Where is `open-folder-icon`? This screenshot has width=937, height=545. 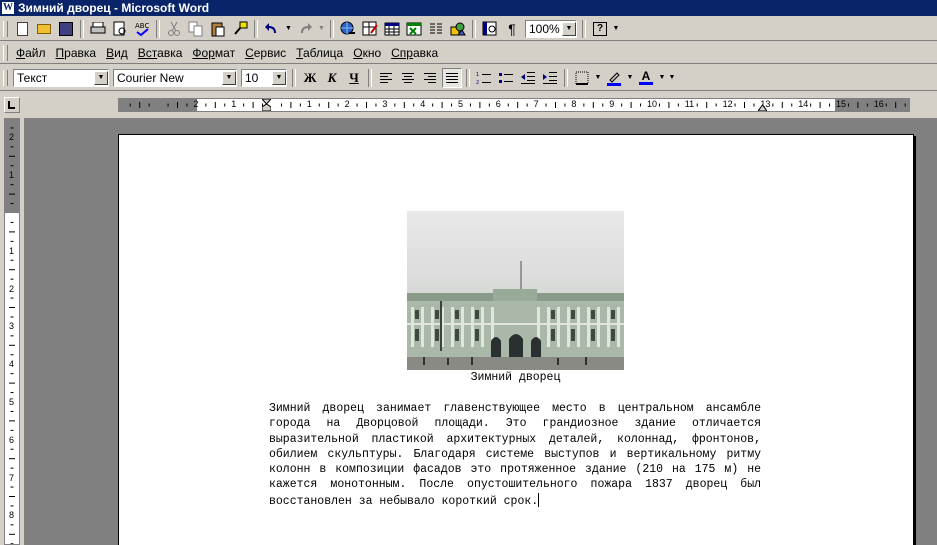 open-folder-icon is located at coordinates (44, 28).